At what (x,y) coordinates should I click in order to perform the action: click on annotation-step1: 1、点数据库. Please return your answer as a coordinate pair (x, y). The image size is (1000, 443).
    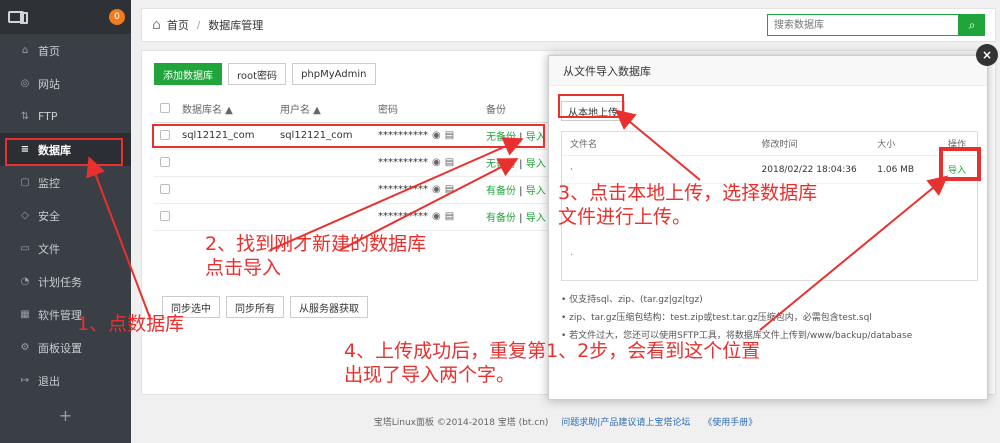
    Looking at the image, I should click on (131, 324).